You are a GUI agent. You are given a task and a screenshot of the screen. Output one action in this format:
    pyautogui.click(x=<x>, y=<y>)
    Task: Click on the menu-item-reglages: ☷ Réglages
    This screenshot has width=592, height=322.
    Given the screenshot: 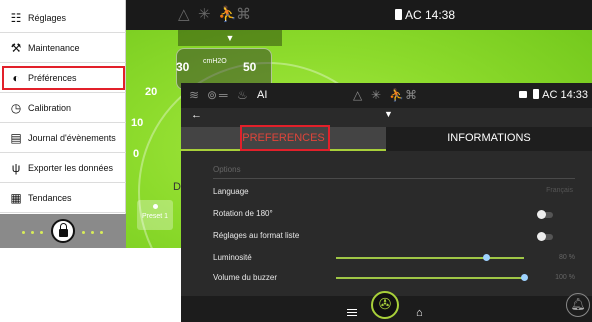 What is the action you would take?
    pyautogui.click(x=63, y=18)
    